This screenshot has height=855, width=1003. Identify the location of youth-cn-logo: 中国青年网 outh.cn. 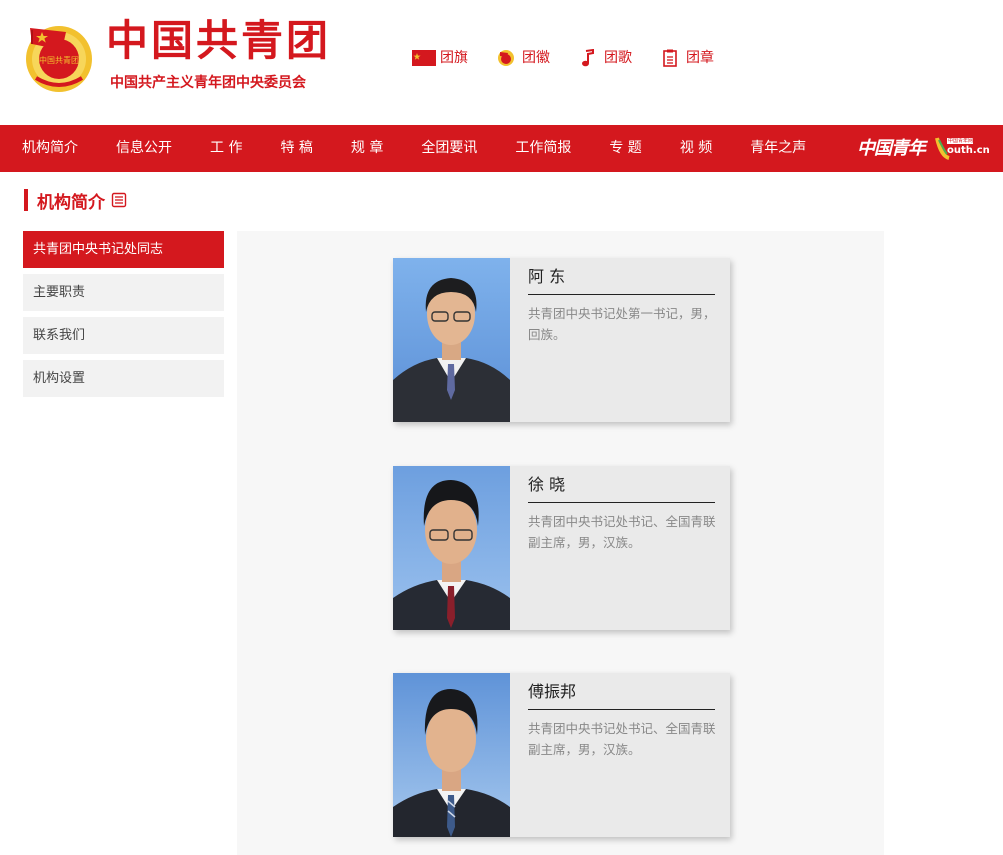
(962, 147).